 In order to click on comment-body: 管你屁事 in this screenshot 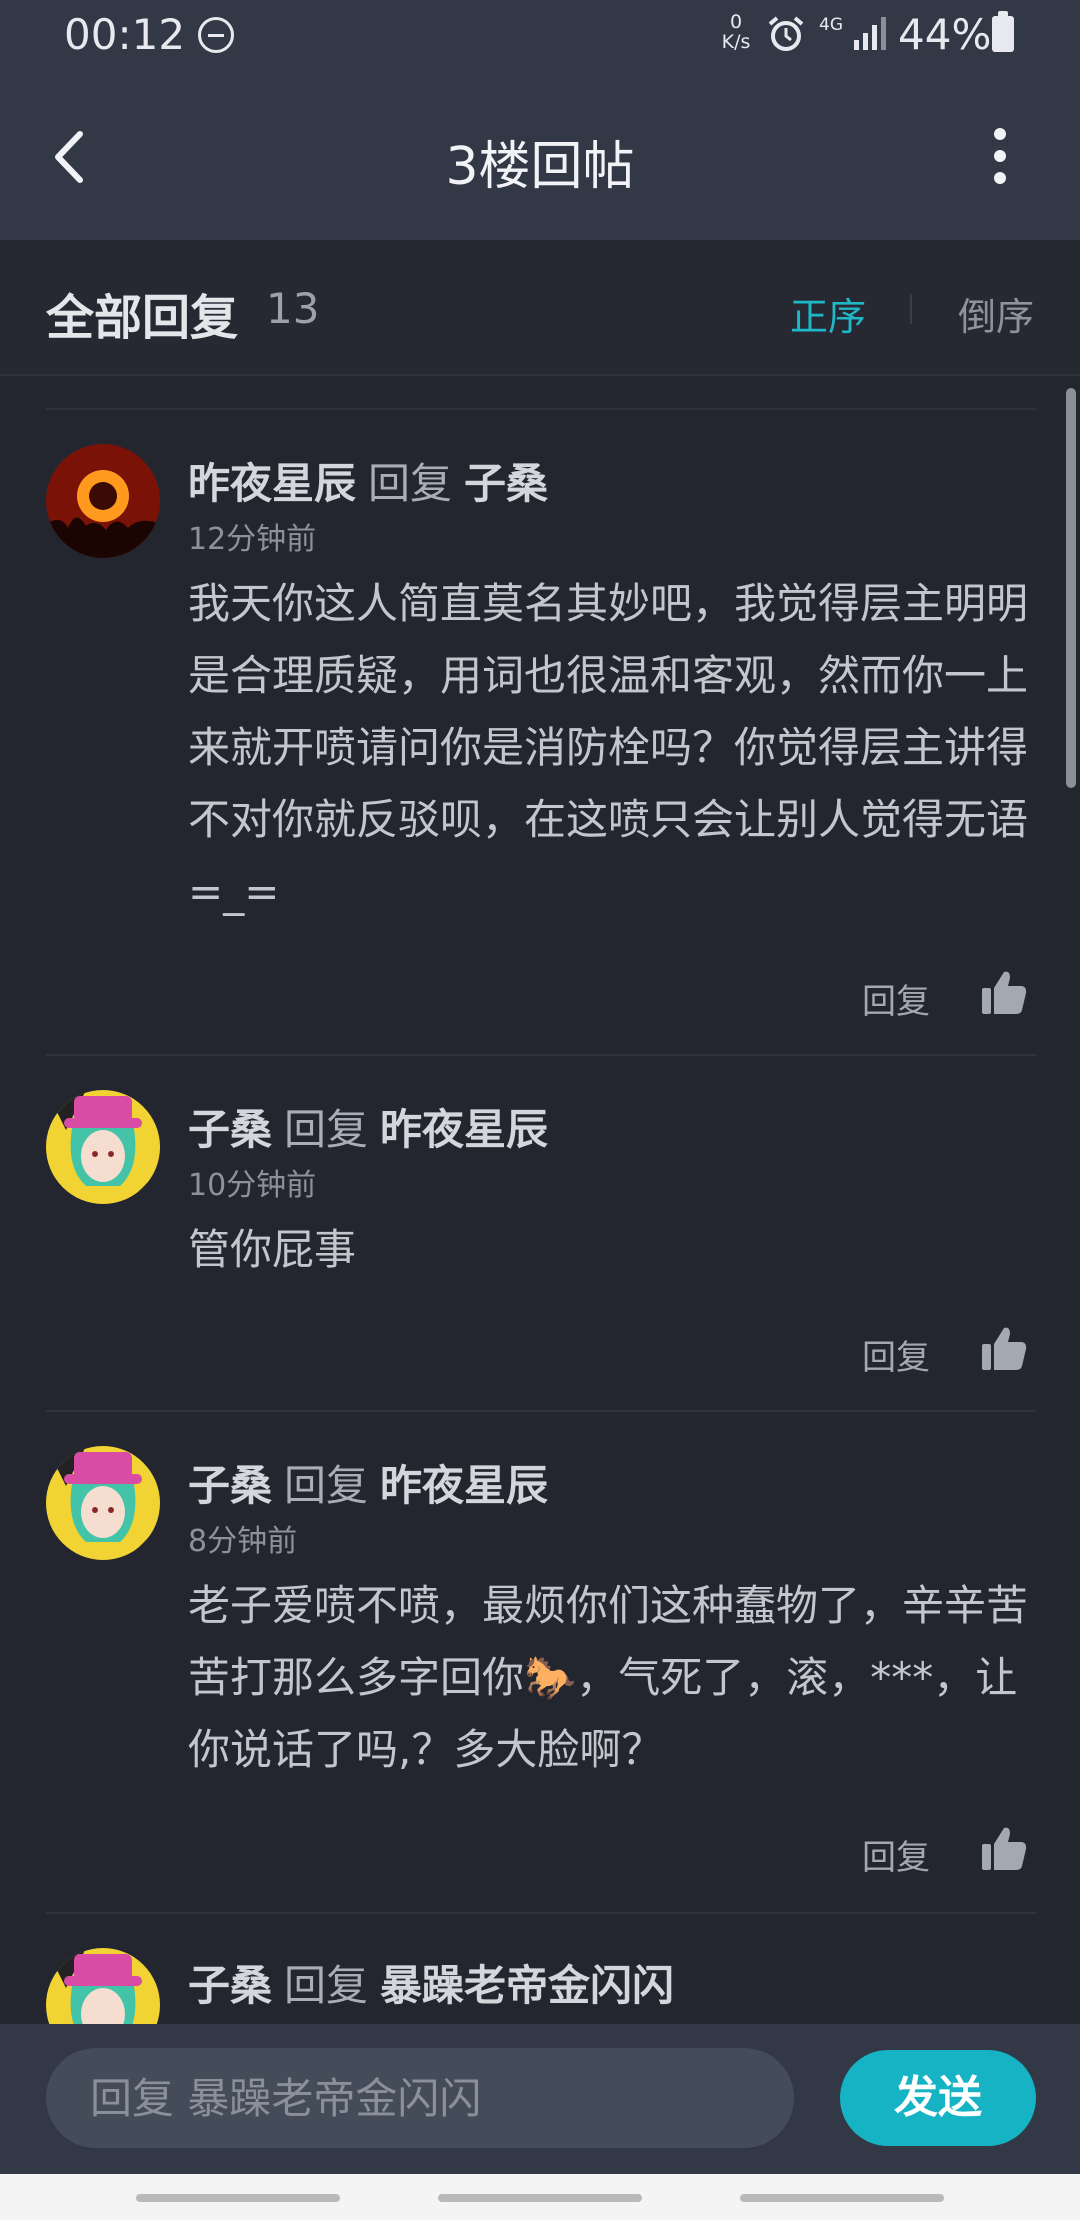, I will do `click(272, 1249)`.